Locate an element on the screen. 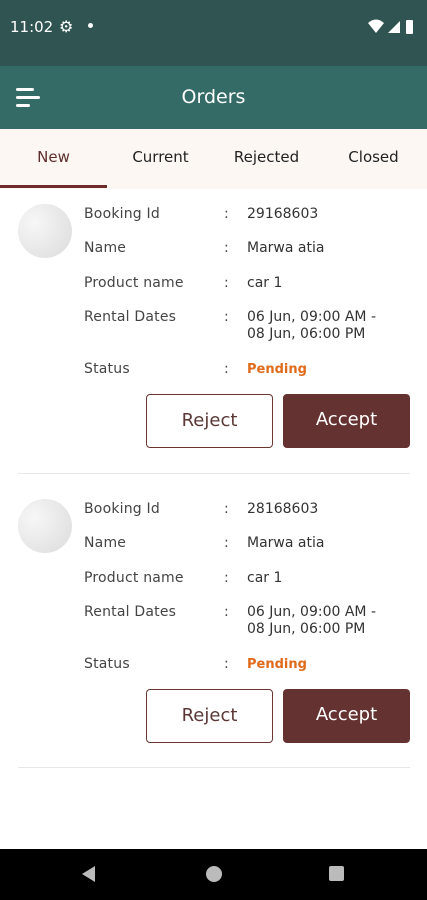 The image size is (427, 900). system-nav-bar is located at coordinates (213, 874).